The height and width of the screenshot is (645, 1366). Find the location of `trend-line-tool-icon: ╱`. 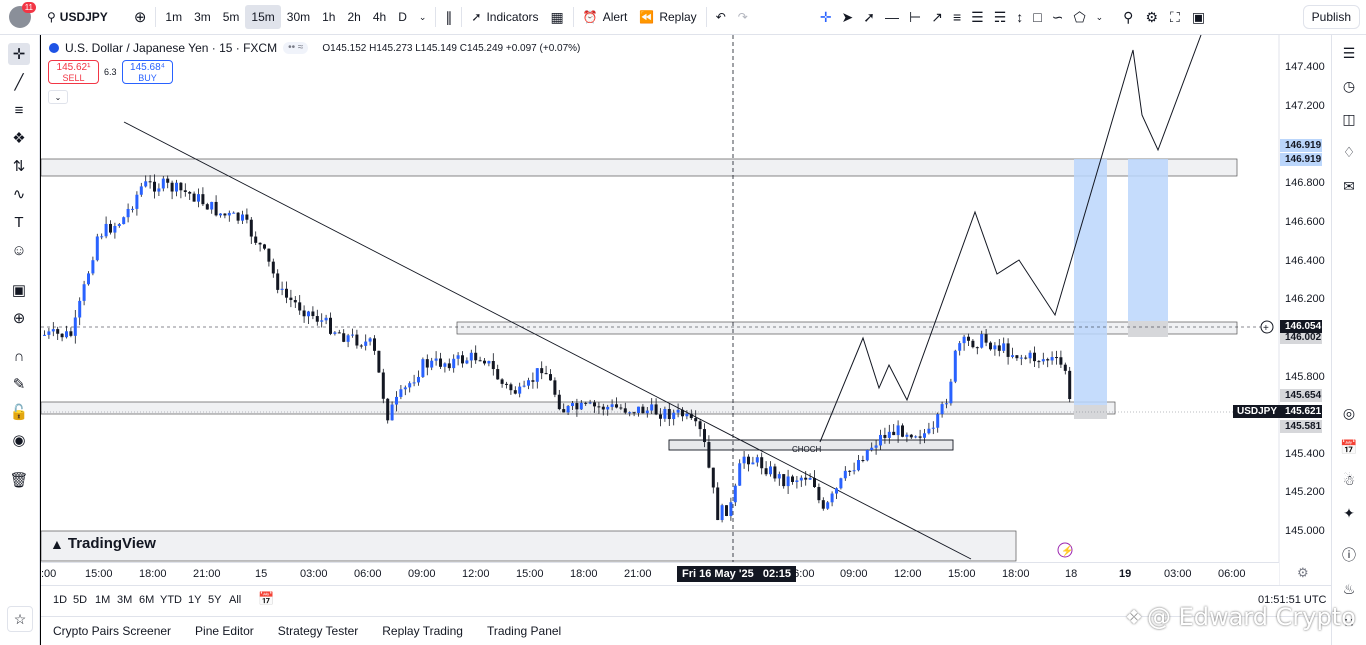

trend-line-tool-icon: ╱ is located at coordinates (19, 82).